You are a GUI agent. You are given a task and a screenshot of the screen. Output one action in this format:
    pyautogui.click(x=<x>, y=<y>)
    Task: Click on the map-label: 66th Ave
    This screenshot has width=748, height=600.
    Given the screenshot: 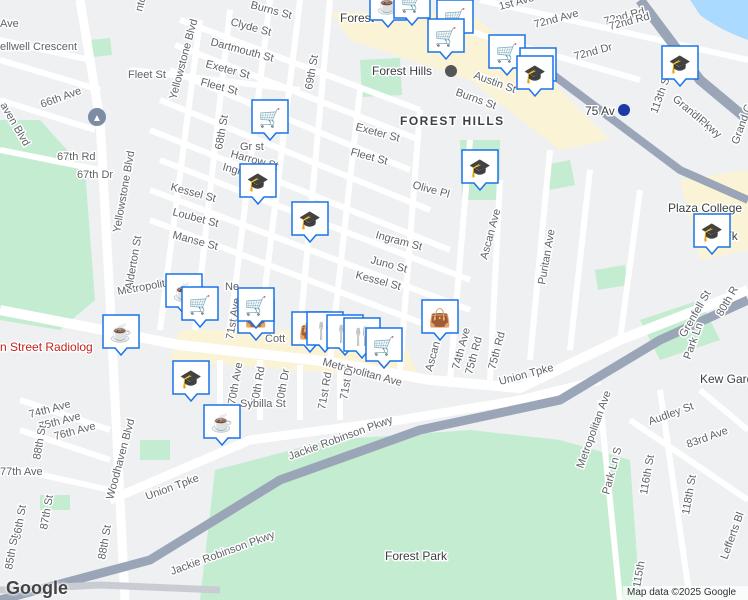 What is the action you would take?
    pyautogui.click(x=61, y=98)
    